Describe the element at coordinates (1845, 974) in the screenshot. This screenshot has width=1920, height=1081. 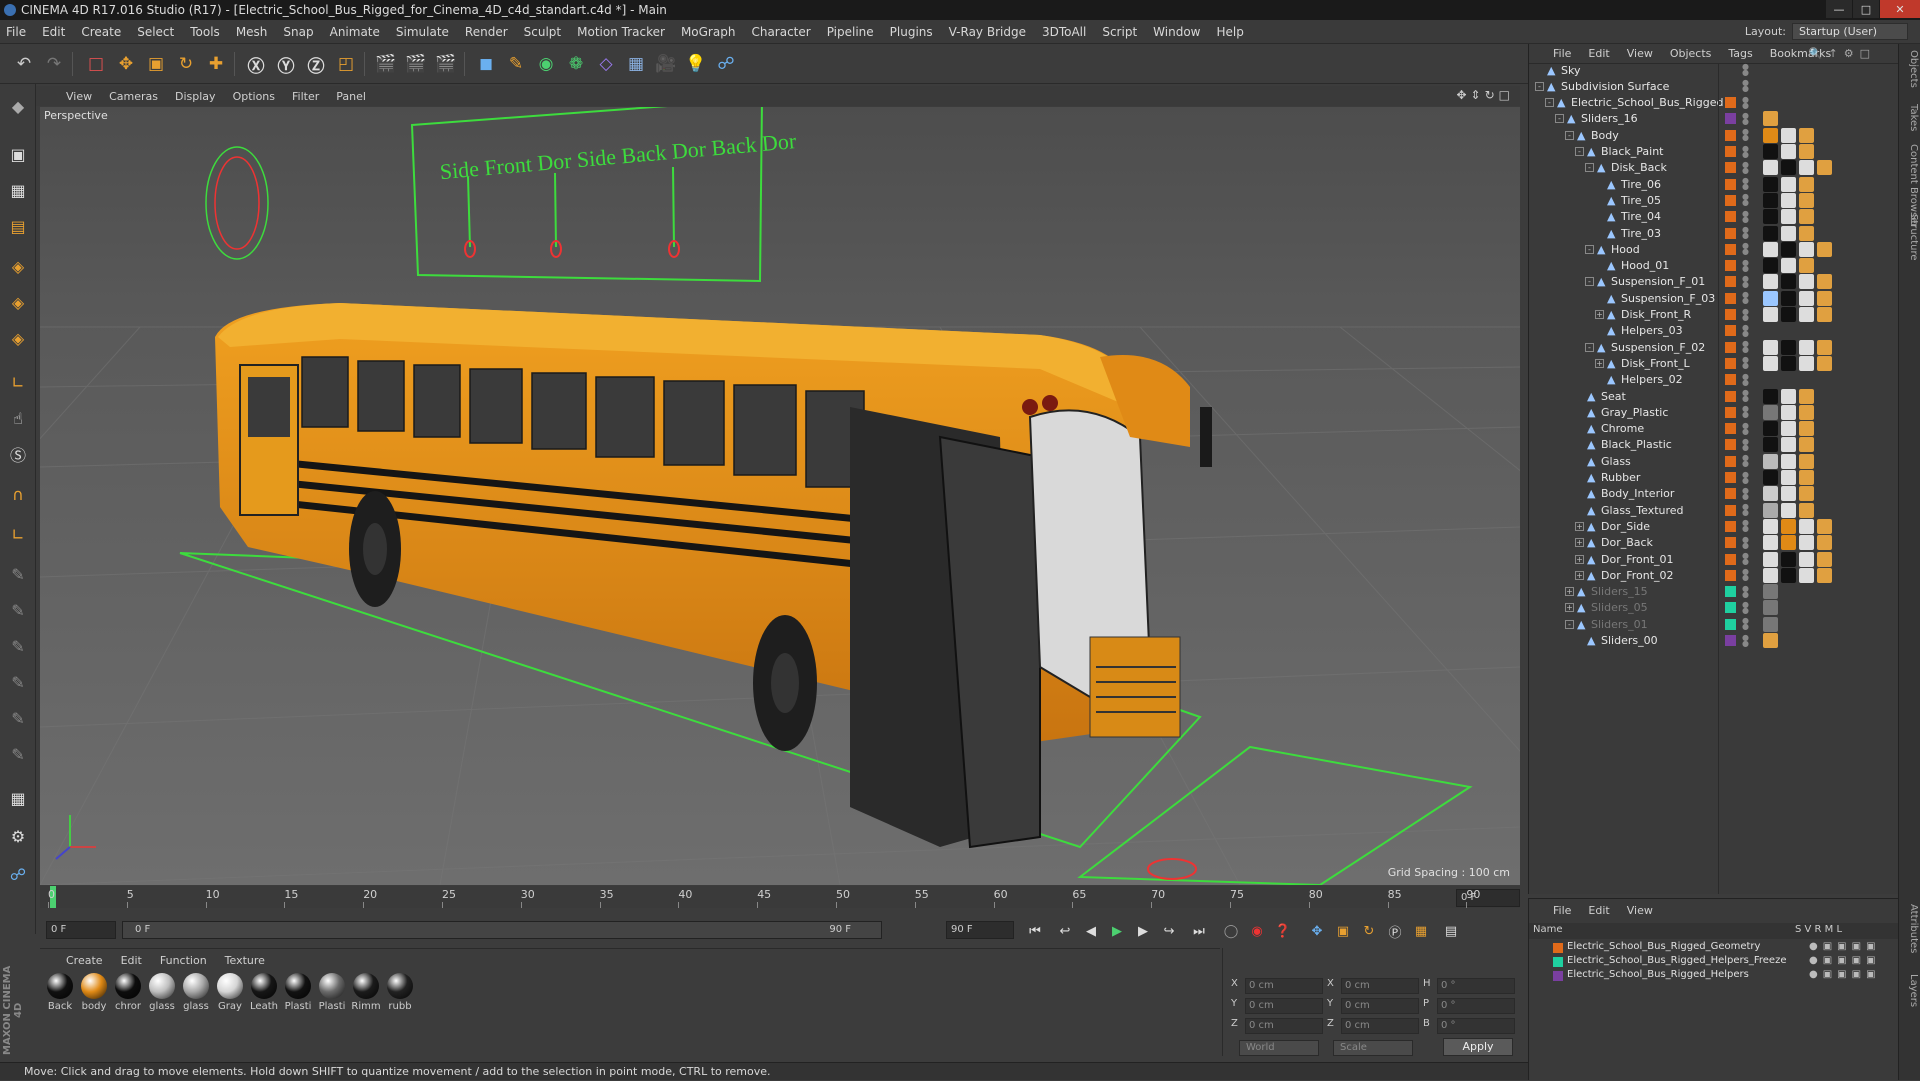
I see `layer-flags-icons: ●▣▣▣▣` at that location.